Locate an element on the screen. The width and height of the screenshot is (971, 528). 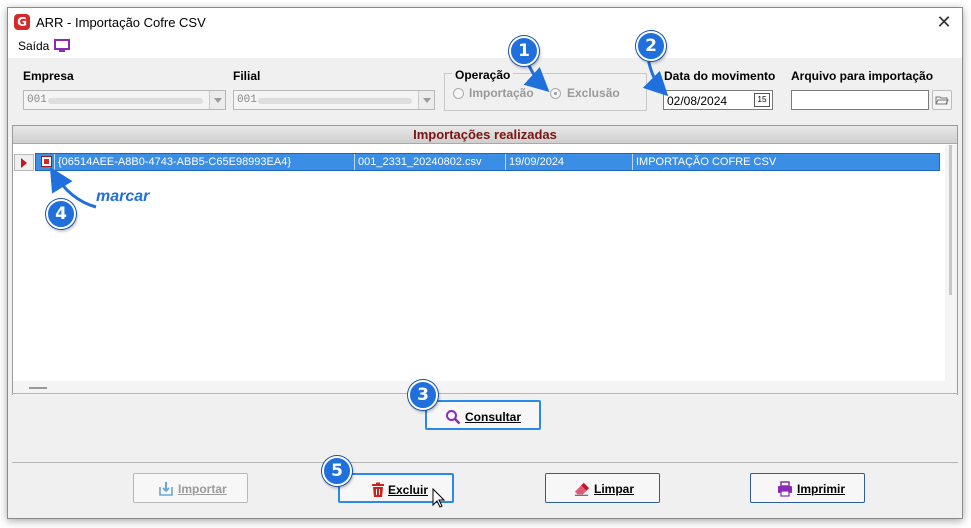
data-movimento-field: 02/08/2024 15 is located at coordinates (718, 100).